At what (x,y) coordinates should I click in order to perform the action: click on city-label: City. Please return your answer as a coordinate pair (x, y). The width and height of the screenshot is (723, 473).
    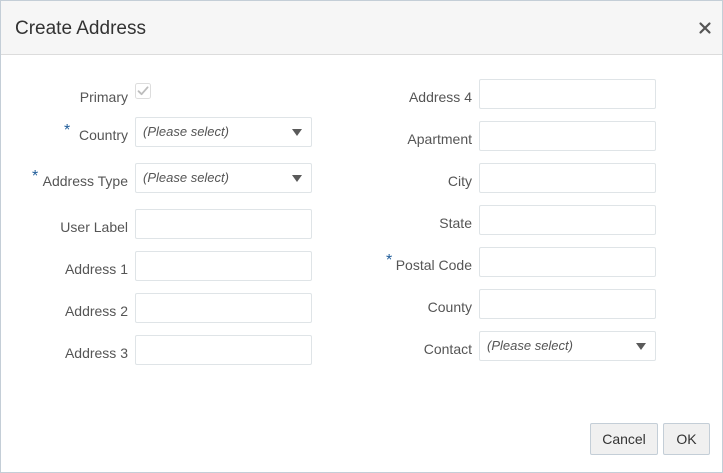
    Looking at the image, I should click on (459, 181).